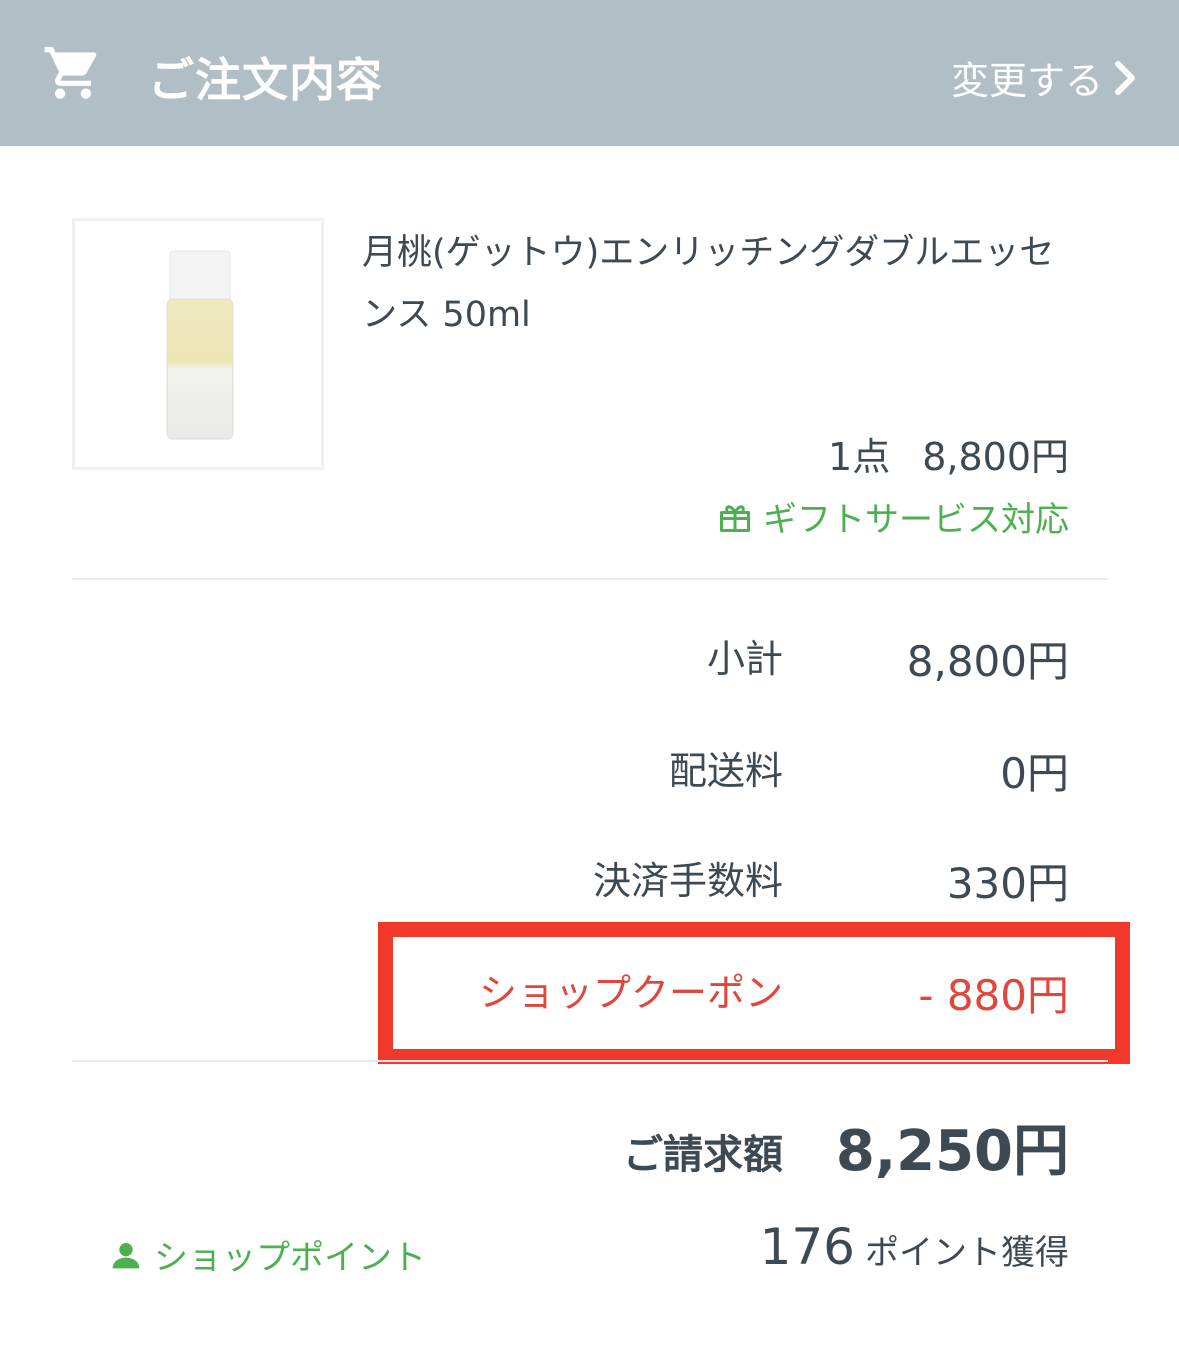 This screenshot has width=1179, height=1359. I want to click on order-header: ご注文内容 変更する, so click(589, 73).